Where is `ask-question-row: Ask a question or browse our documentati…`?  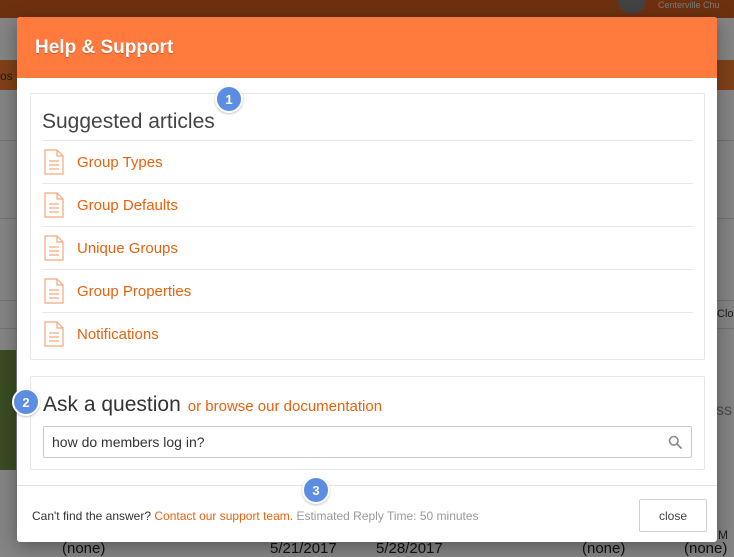
ask-question-row: Ask a question or browse our documentati… is located at coordinates (212, 405).